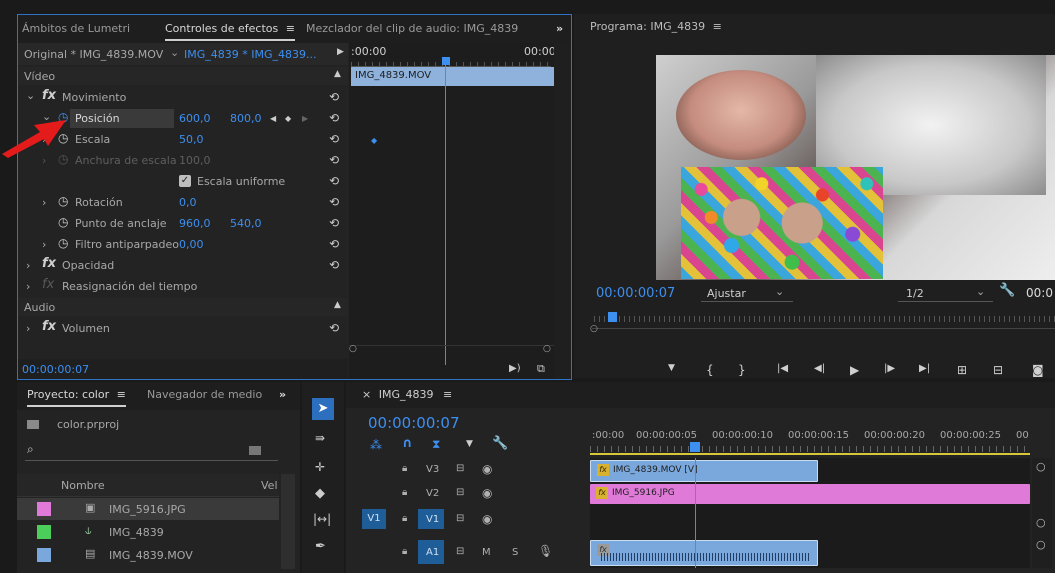 The width and height of the screenshot is (1055, 573). What do you see at coordinates (323, 409) in the screenshot?
I see `selection-tool-icon: ➤` at bounding box center [323, 409].